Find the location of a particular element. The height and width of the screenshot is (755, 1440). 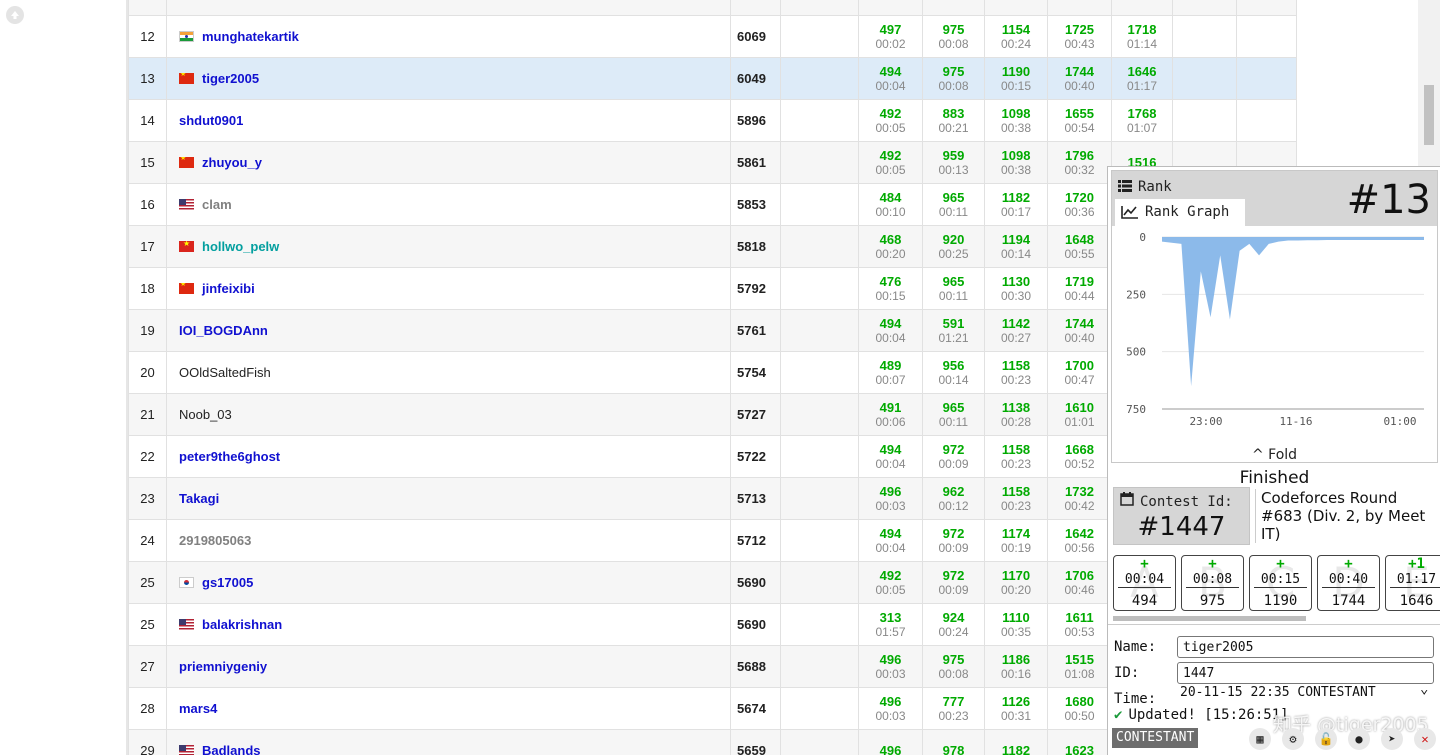

problem-cell: 1719 00:44 is located at coordinates (1079, 288).